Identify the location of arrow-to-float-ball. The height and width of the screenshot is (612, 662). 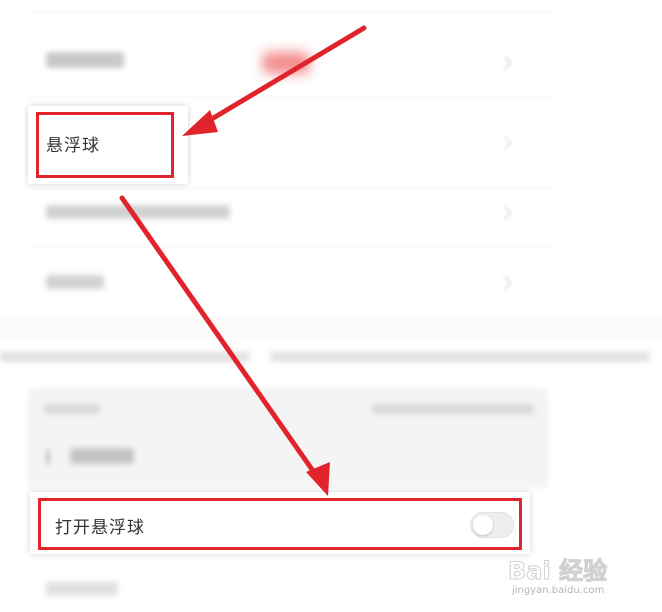
(282, 77).